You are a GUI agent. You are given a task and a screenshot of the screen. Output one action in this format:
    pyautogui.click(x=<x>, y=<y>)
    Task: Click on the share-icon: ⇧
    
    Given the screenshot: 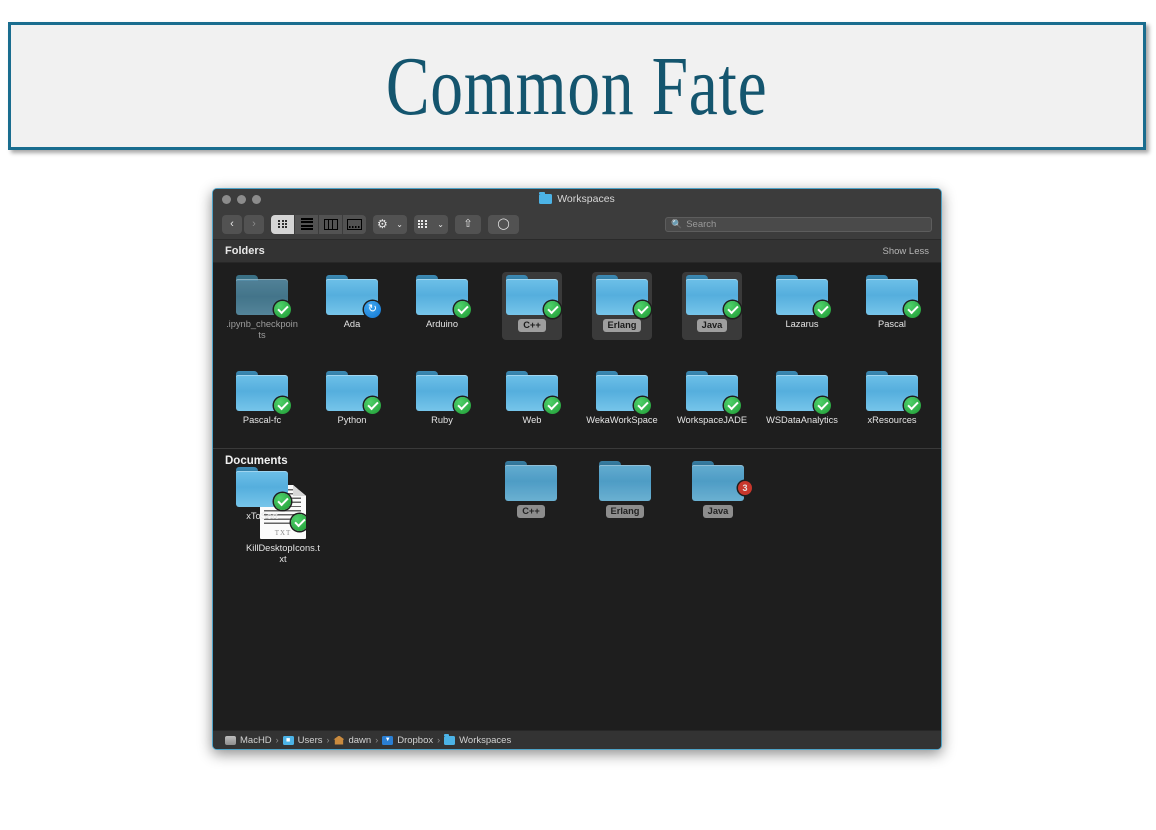 What is the action you would take?
    pyautogui.click(x=468, y=223)
    